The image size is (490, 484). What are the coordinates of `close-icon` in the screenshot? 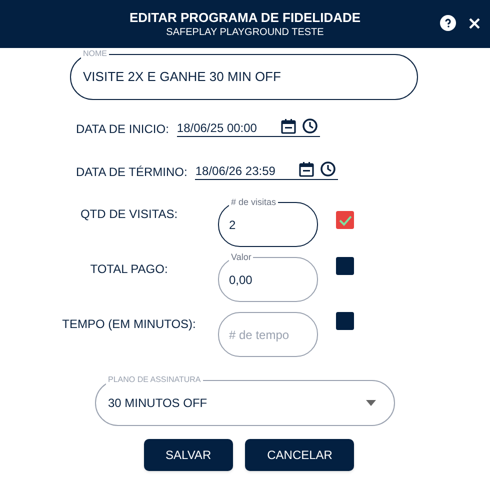 It's located at (474, 23).